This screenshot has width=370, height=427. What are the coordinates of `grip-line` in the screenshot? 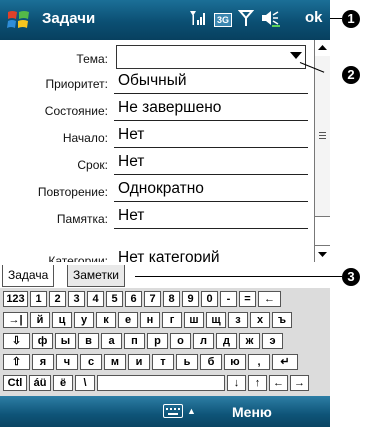 It's located at (322, 138).